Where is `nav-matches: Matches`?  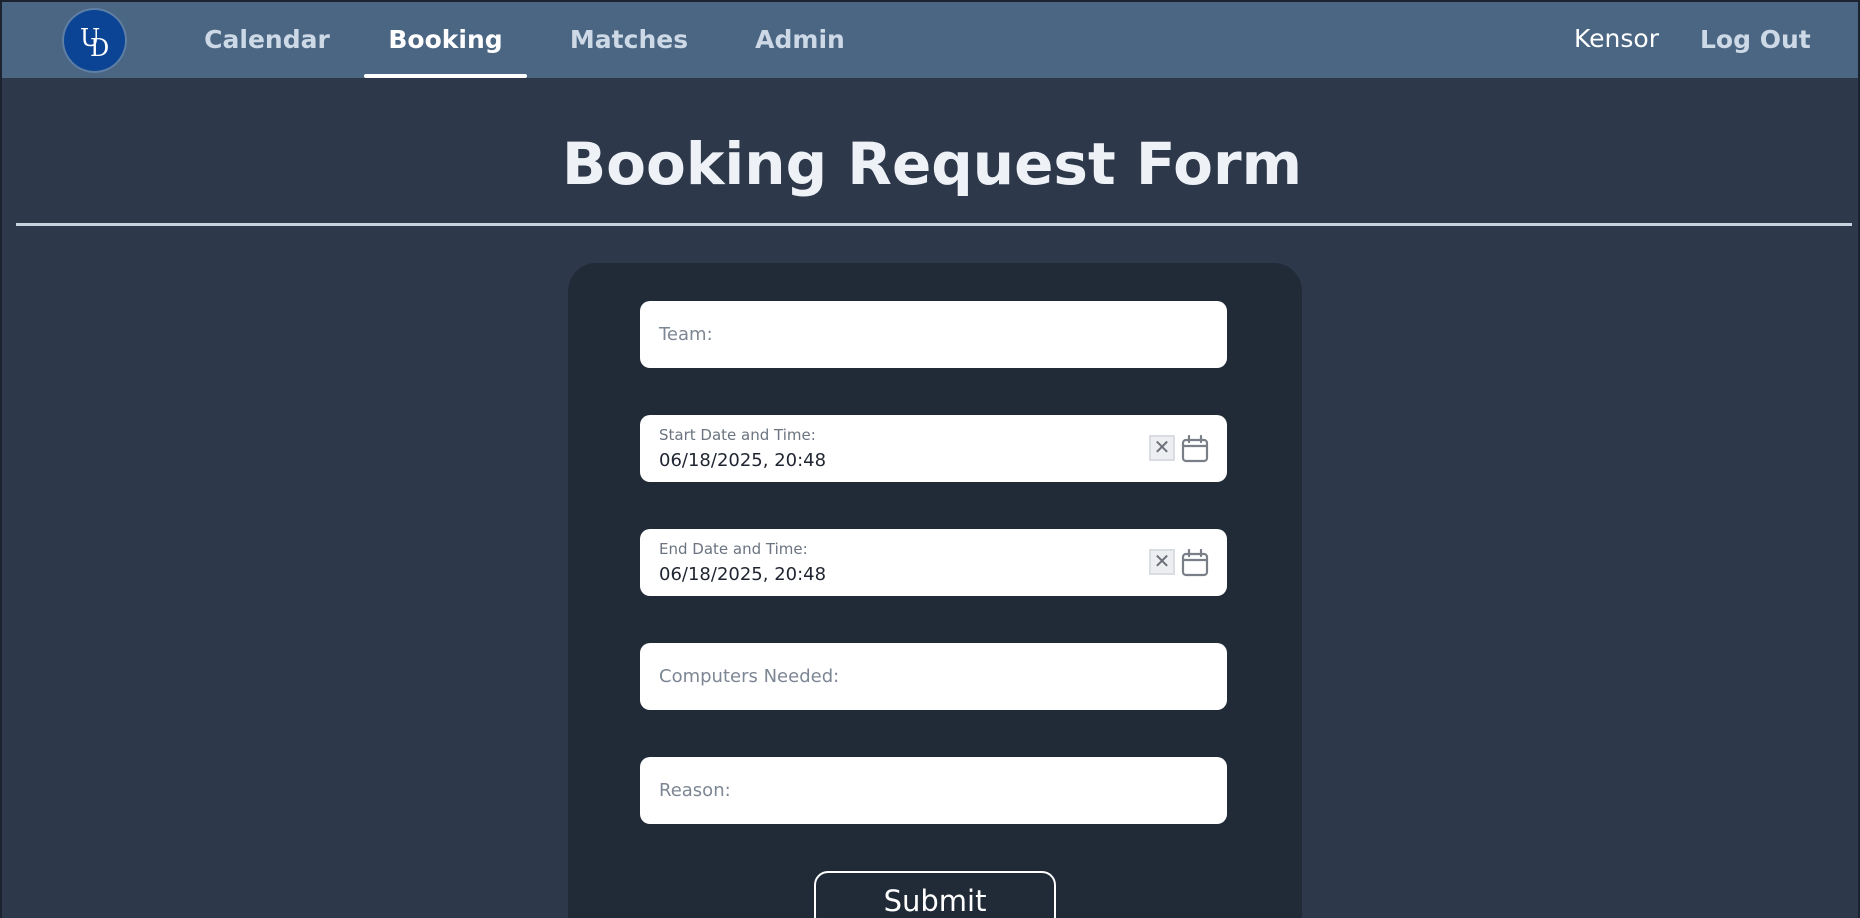 nav-matches: Matches is located at coordinates (629, 40).